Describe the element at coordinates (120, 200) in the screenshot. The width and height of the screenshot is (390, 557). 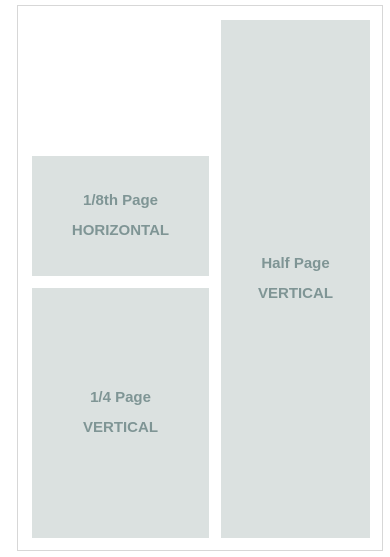
I see `ad-size-label: 1/8th Page` at that location.